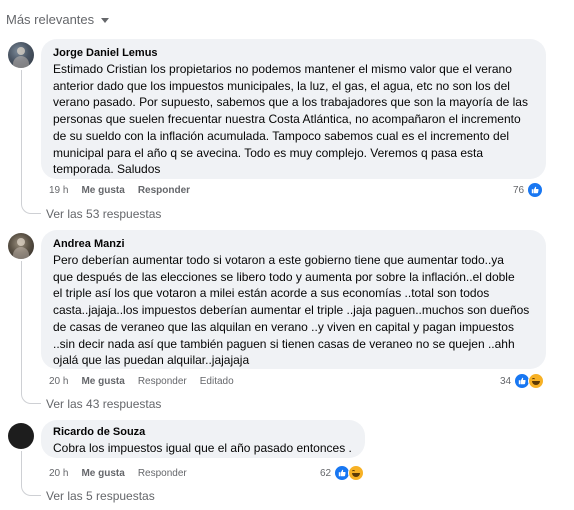 This screenshot has height=510, width=574. Describe the element at coordinates (326, 473) in the screenshot. I see `reaction-count: 62` at that location.